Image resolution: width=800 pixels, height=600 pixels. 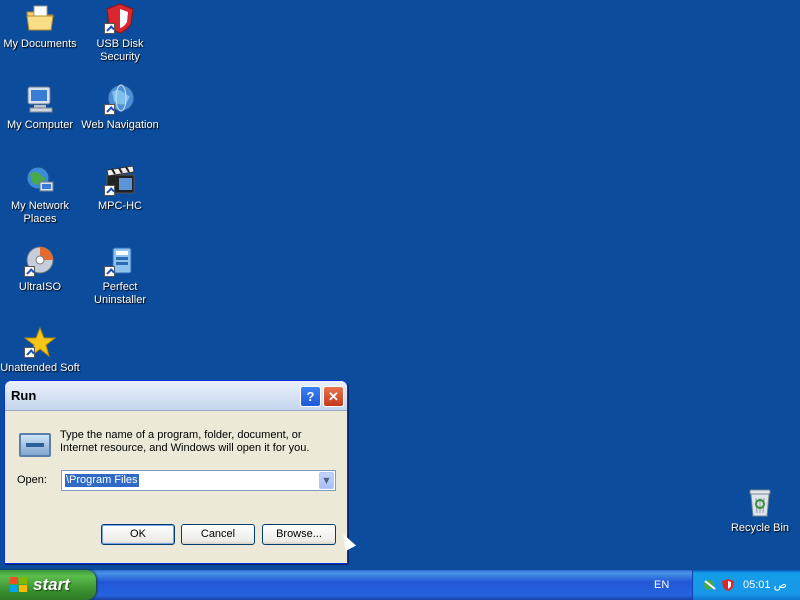 I want to click on desktop-icon-my-documents: My Documents, so click(x=40, y=26).